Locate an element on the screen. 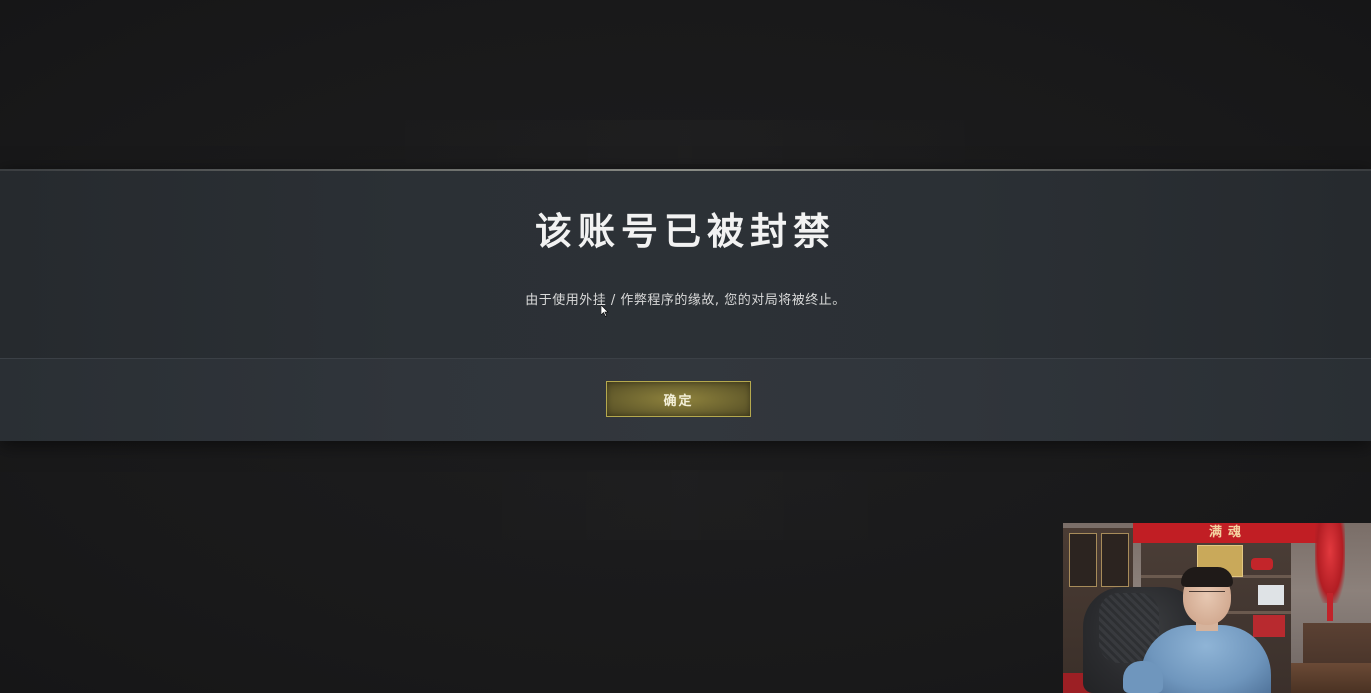 The height and width of the screenshot is (693, 1371). webcam-lantern-ornament is located at coordinates (1330, 563).